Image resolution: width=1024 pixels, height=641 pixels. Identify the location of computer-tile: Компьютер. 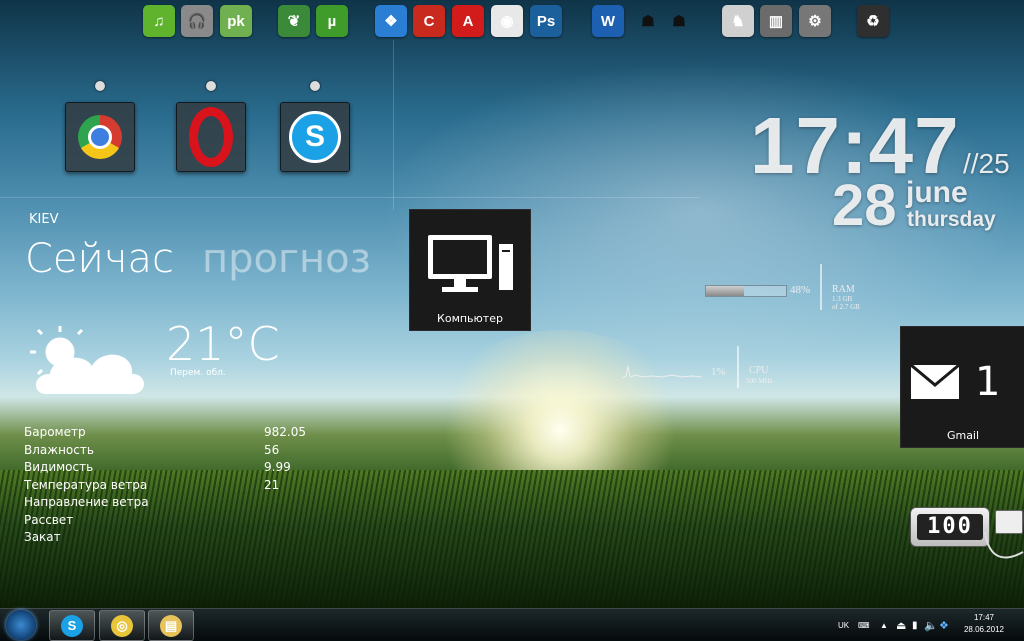
(470, 270).